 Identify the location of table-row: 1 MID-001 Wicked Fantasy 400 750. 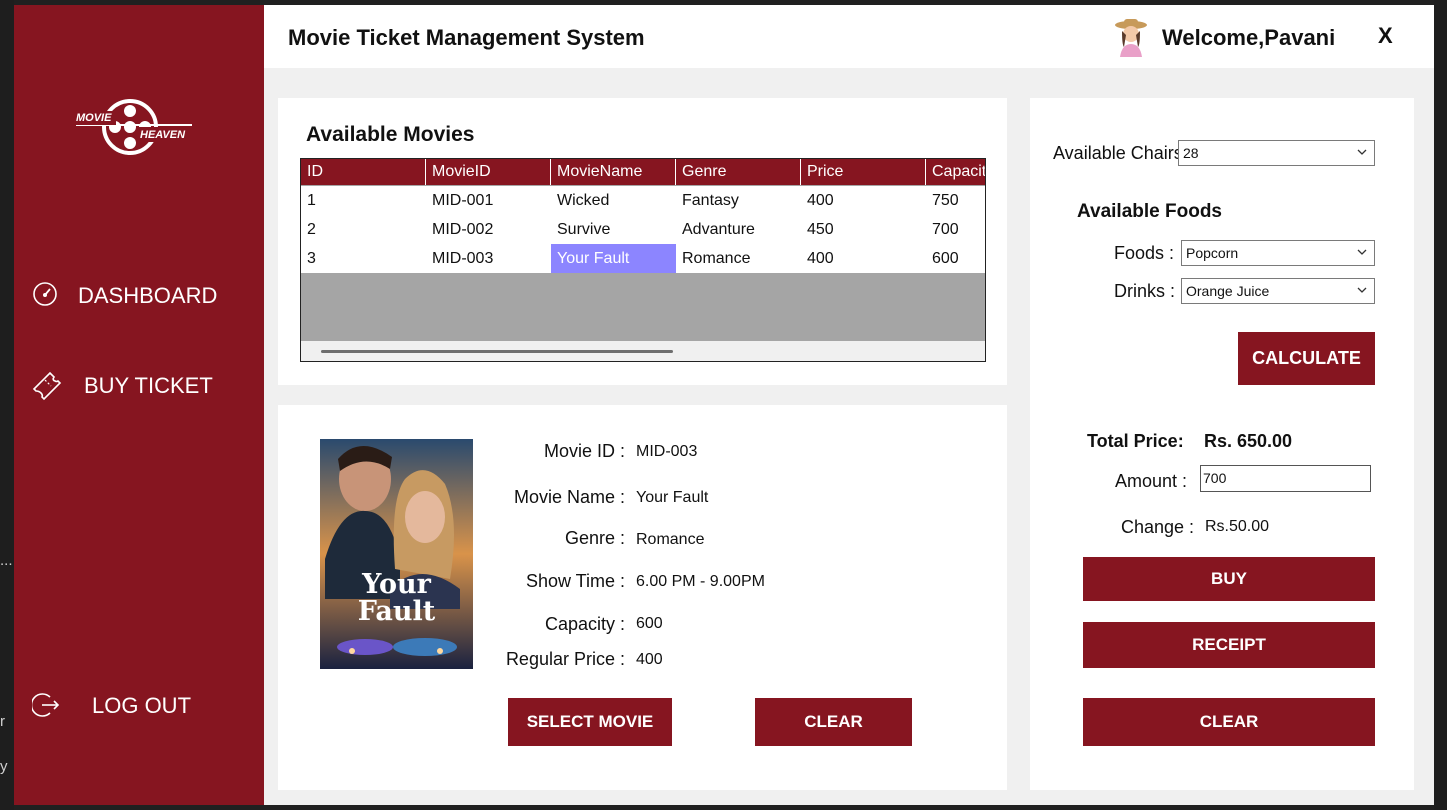
(643, 200).